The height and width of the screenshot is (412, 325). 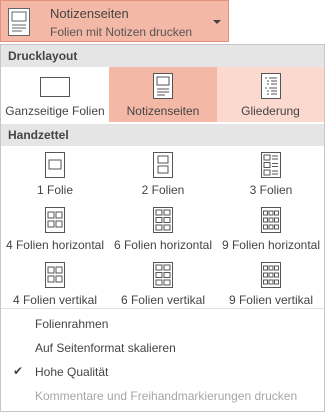 I want to click on handout-label: 1 Folie, so click(x=55, y=190).